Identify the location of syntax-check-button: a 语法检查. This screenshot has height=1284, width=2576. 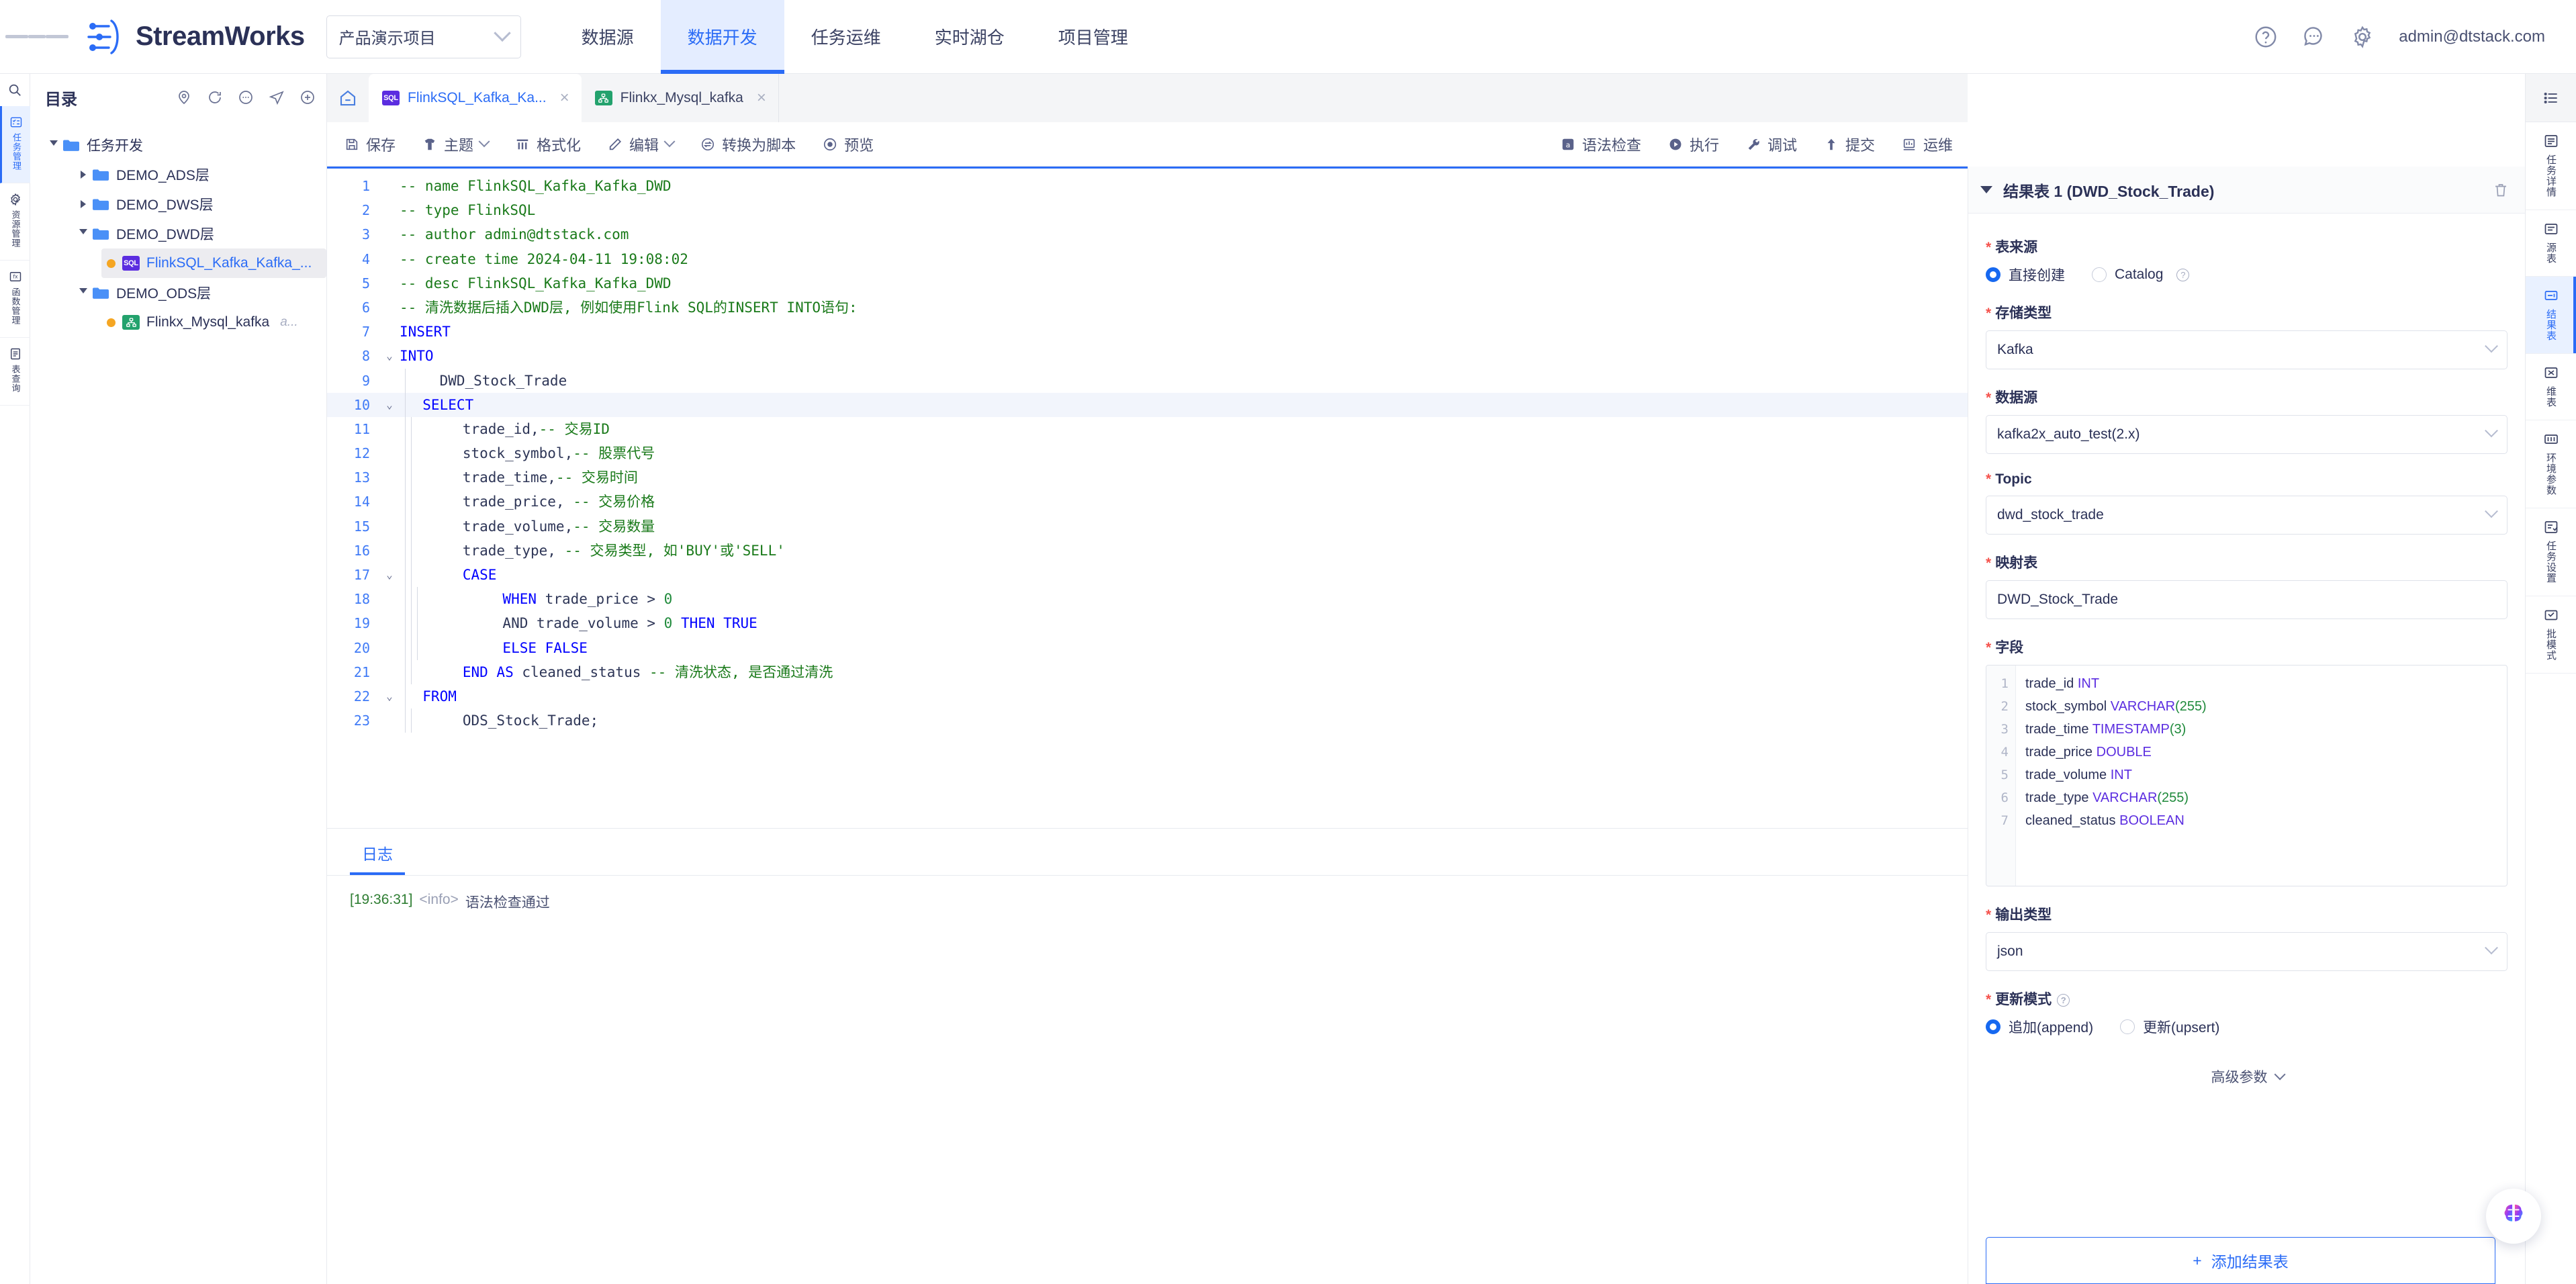
(1601, 144).